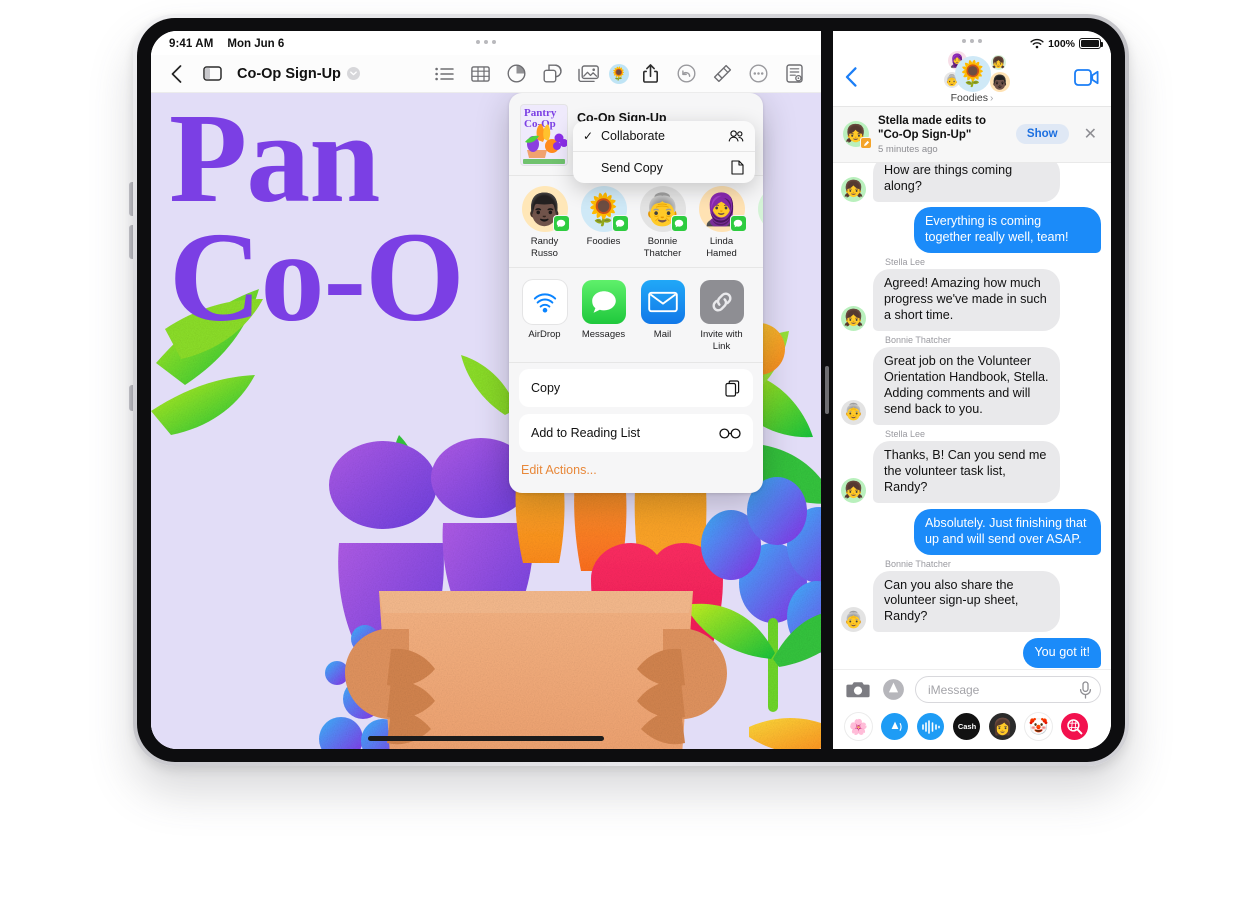 The height and width of the screenshot is (916, 1260). Describe the element at coordinates (1002, 726) in the screenshot. I see `memoji-icon: 👩` at that location.